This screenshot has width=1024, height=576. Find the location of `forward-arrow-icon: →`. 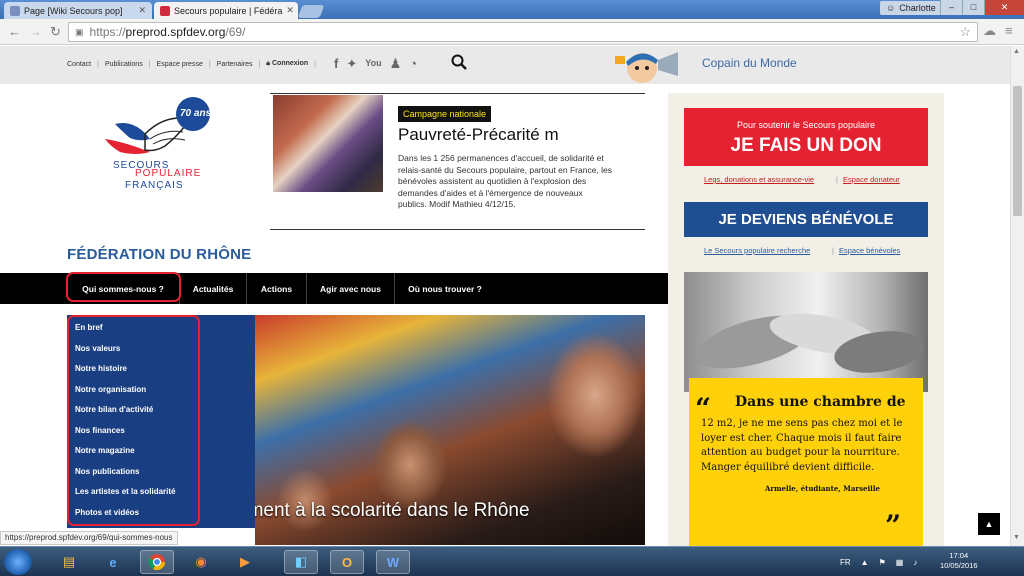

forward-arrow-icon: → is located at coordinates (35, 31).